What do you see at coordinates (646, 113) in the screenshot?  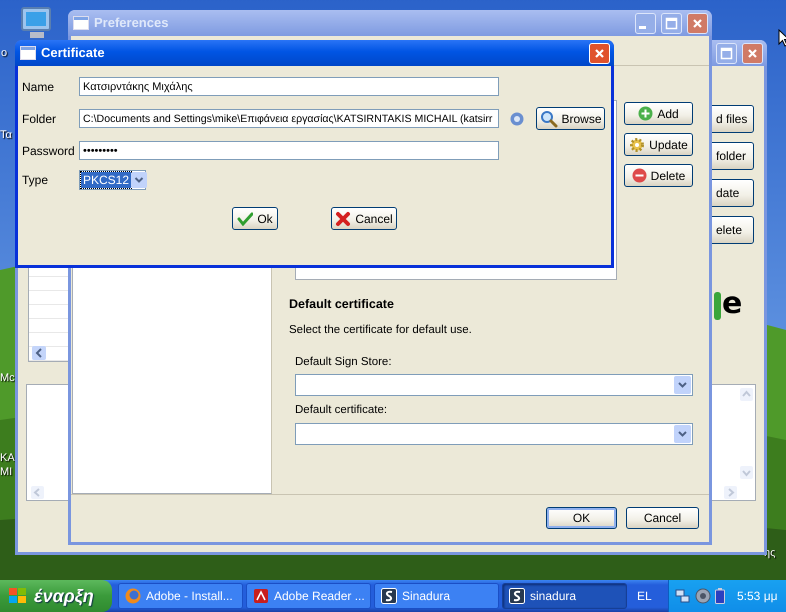 I see `add-icon` at bounding box center [646, 113].